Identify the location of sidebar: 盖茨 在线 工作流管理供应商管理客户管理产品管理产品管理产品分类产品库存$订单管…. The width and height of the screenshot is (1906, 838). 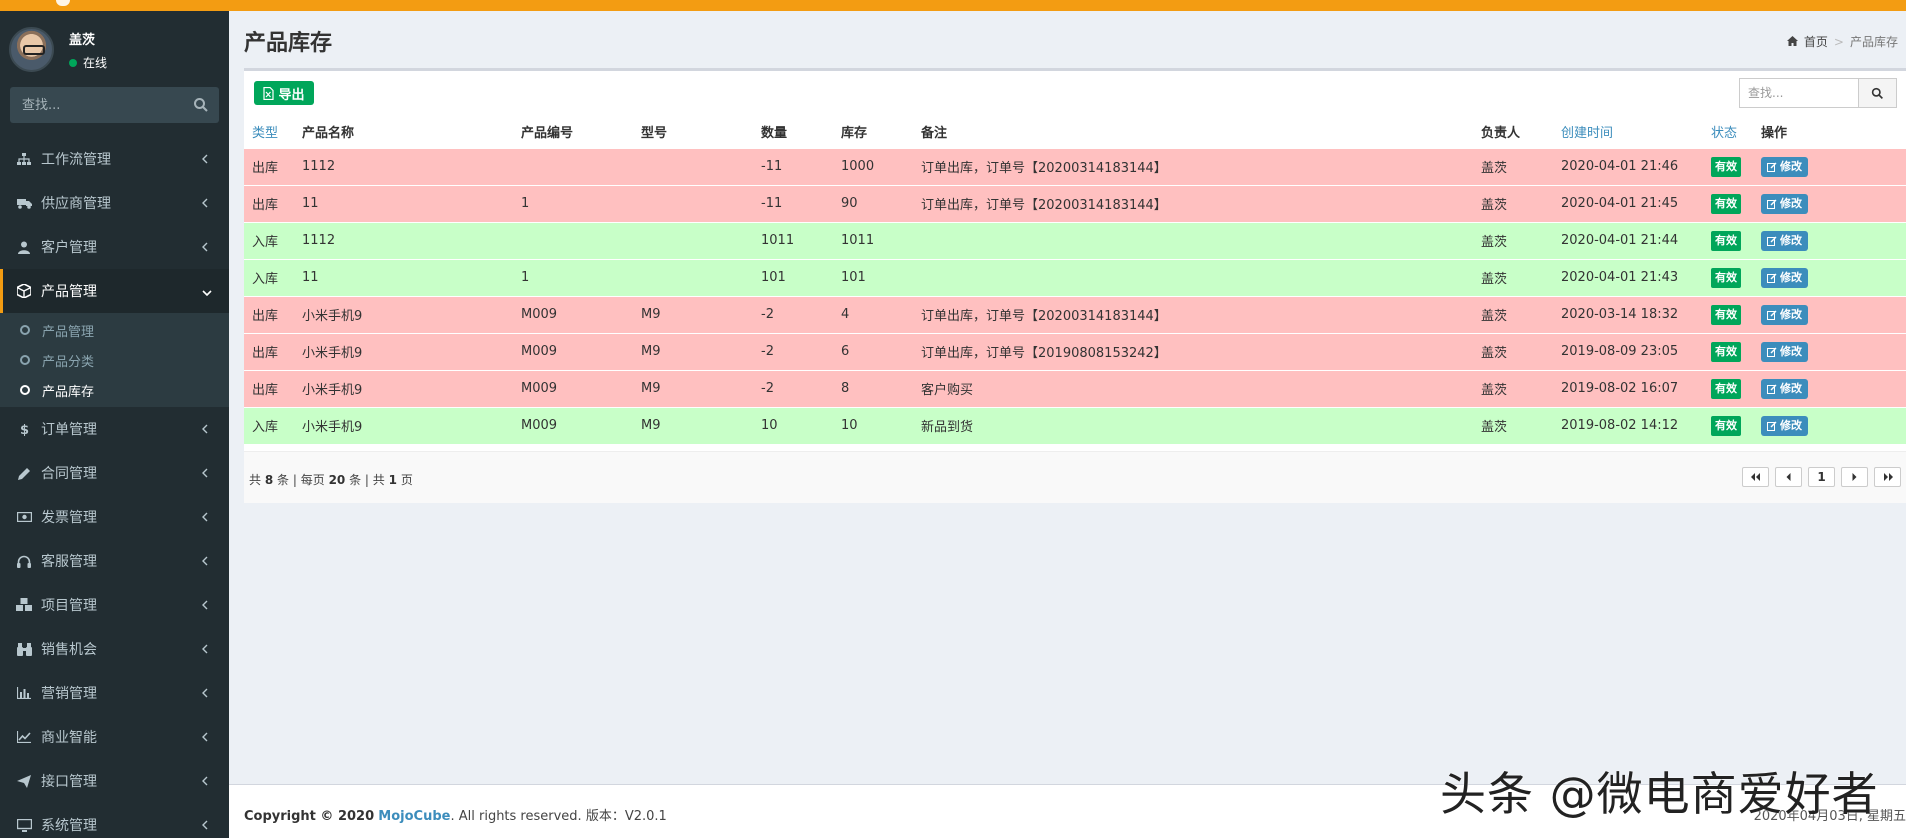
(114, 424).